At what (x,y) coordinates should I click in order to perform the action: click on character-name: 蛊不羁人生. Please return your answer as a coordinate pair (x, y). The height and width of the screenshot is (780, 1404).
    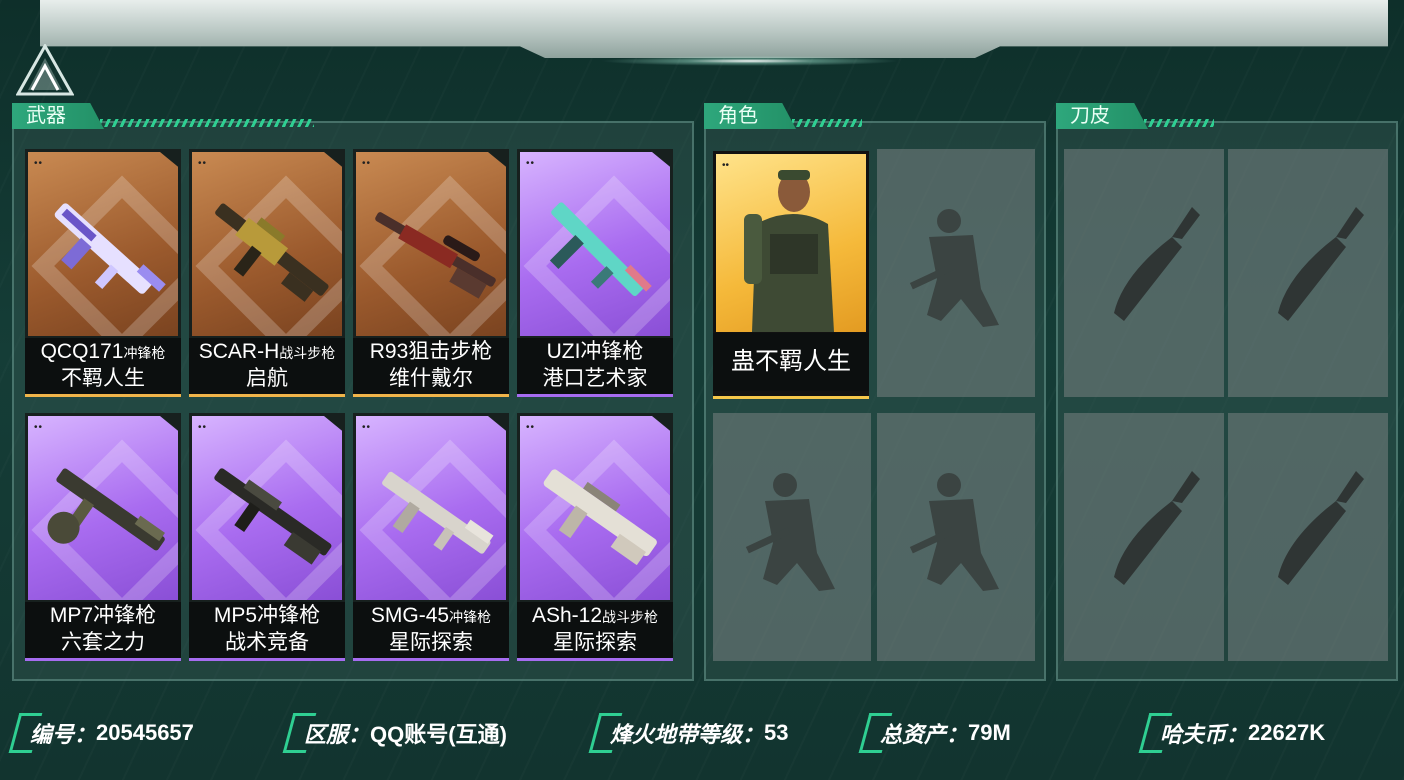
    Looking at the image, I should click on (791, 362).